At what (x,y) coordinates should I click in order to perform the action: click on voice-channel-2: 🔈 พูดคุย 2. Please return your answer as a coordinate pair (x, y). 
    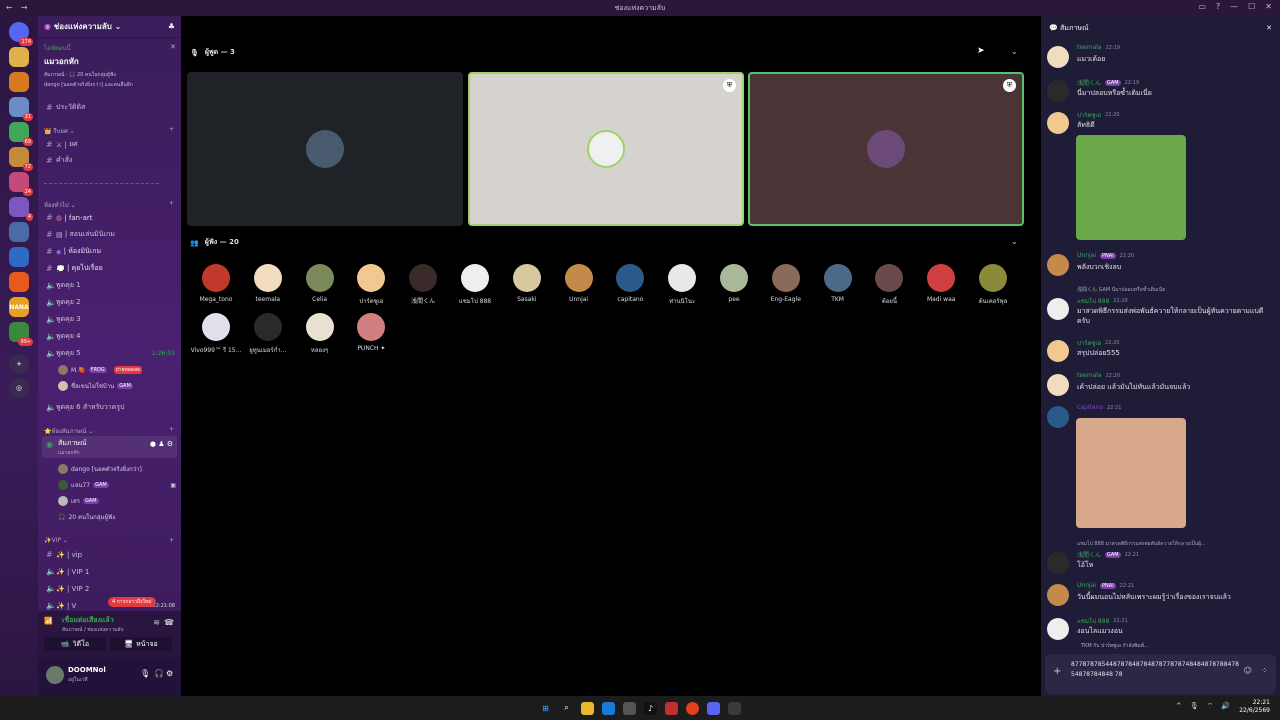
    Looking at the image, I should click on (109, 302).